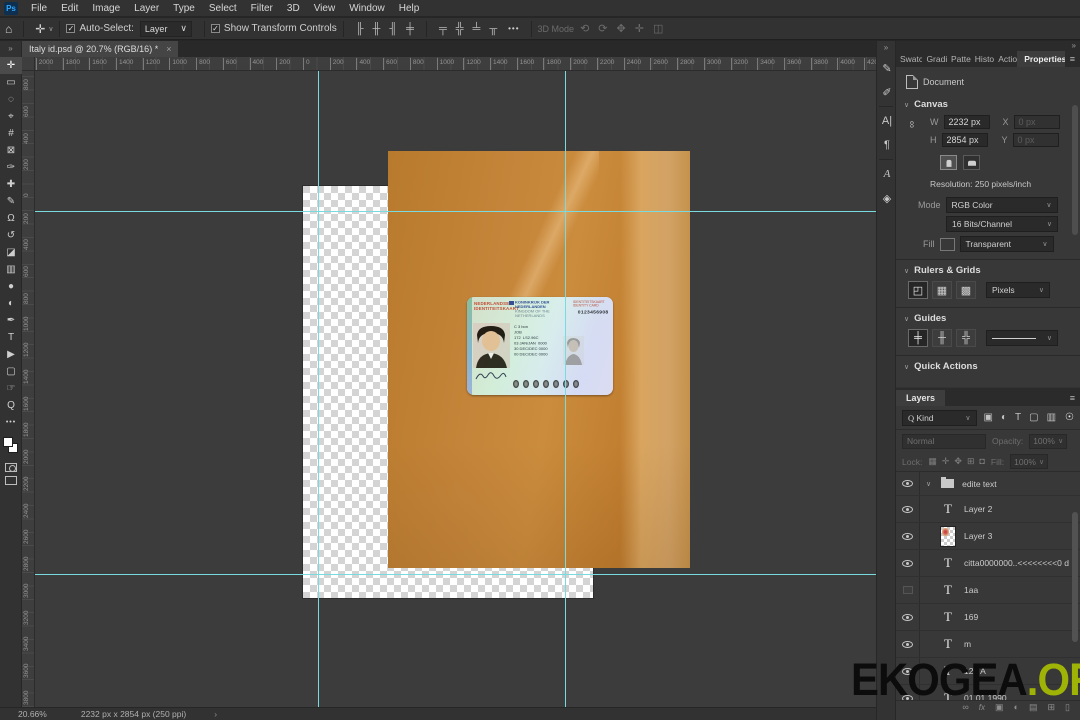 This screenshot has width=1080, height=720. Describe the element at coordinates (621, 28) in the screenshot. I see `3d-mode-icon-2: ✥` at that location.